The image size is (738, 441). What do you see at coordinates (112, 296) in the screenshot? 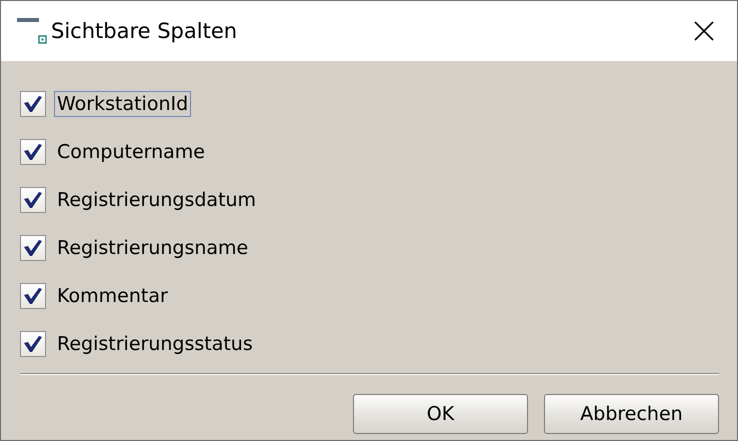
I see `column-label: Kommentar` at bounding box center [112, 296].